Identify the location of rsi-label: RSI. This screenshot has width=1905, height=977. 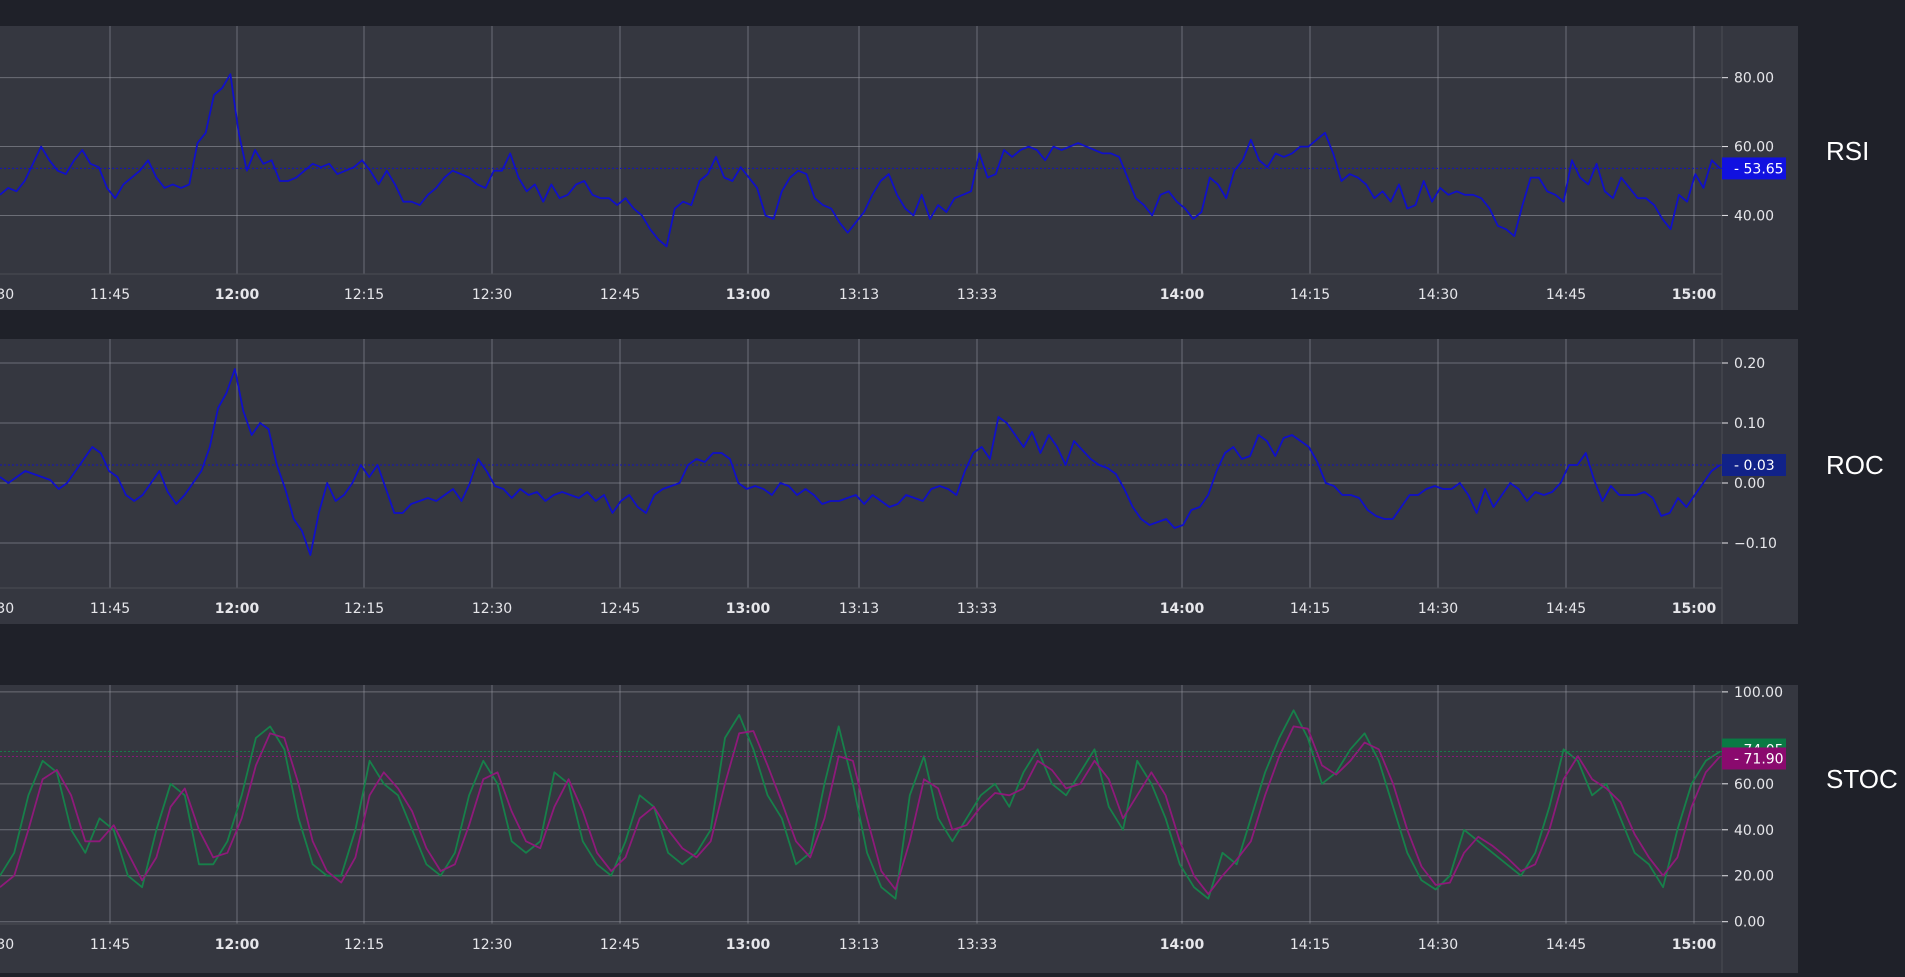
(1848, 151).